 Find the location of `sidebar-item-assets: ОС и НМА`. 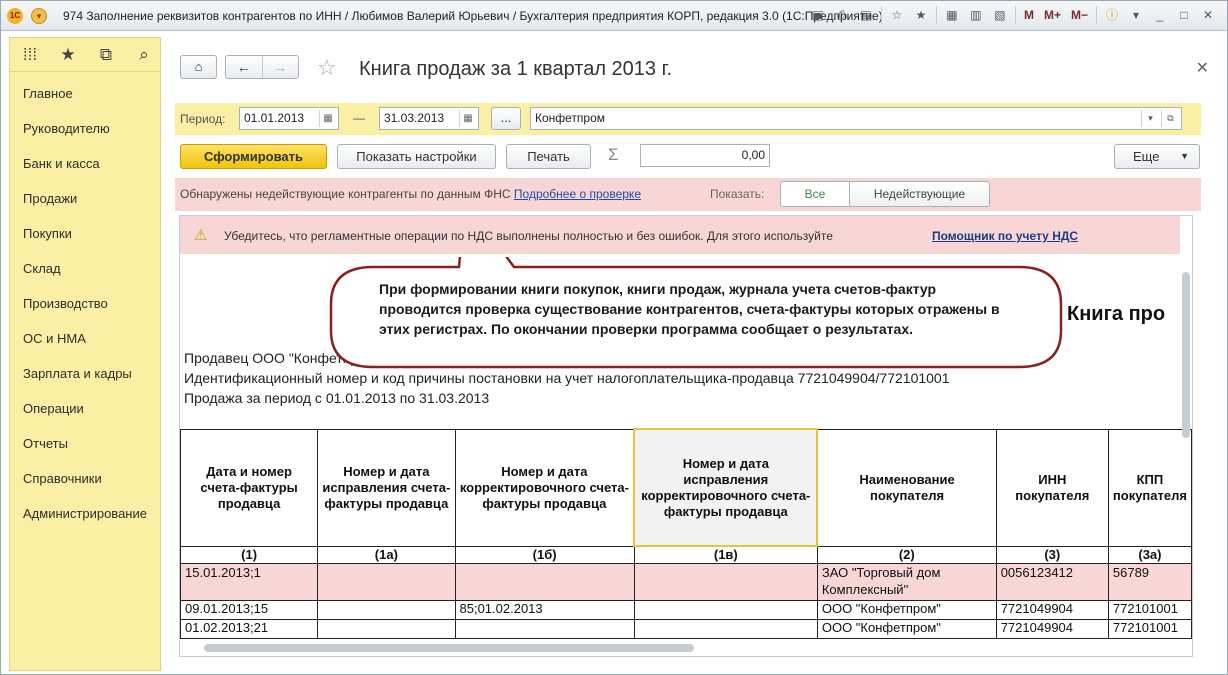

sidebar-item-assets: ОС и НМА is located at coordinates (85, 338).